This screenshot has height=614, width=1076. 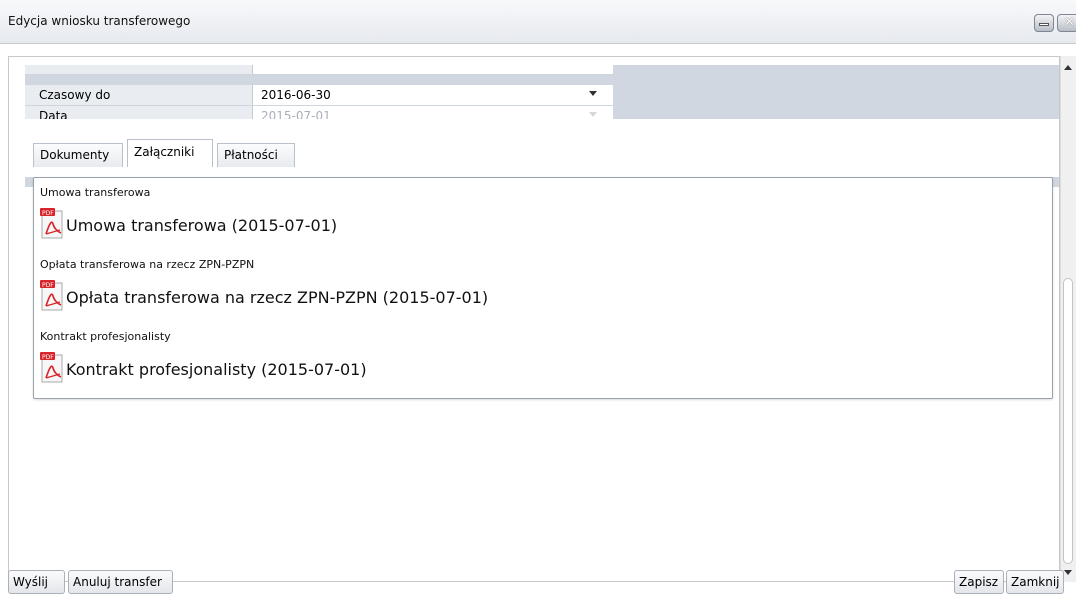 What do you see at coordinates (538, 22) in the screenshot?
I see `window-titlebar: Edycja wniosku transferowego ✕` at bounding box center [538, 22].